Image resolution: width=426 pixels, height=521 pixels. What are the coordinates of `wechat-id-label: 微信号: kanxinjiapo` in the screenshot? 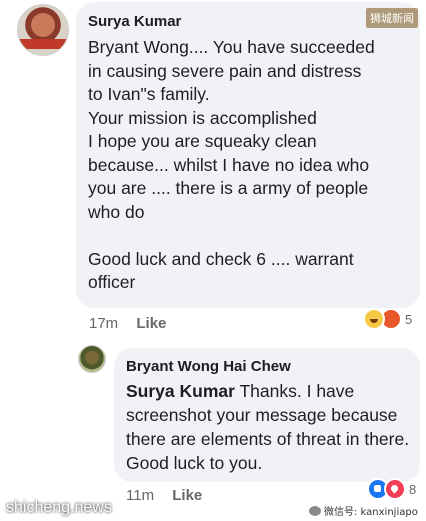 It's located at (371, 512).